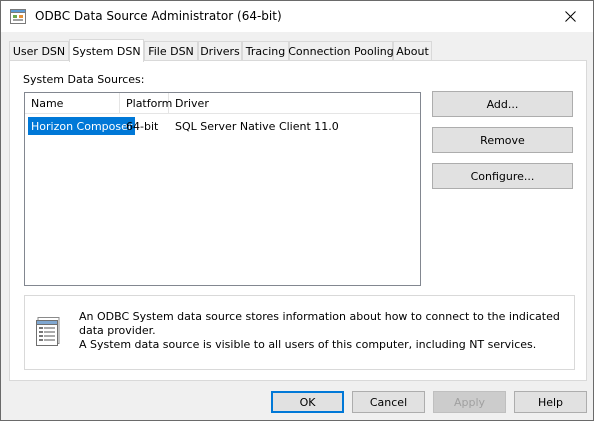 This screenshot has height=421, width=594. Describe the element at coordinates (469, 402) in the screenshot. I see `apply-button: Apply` at that location.